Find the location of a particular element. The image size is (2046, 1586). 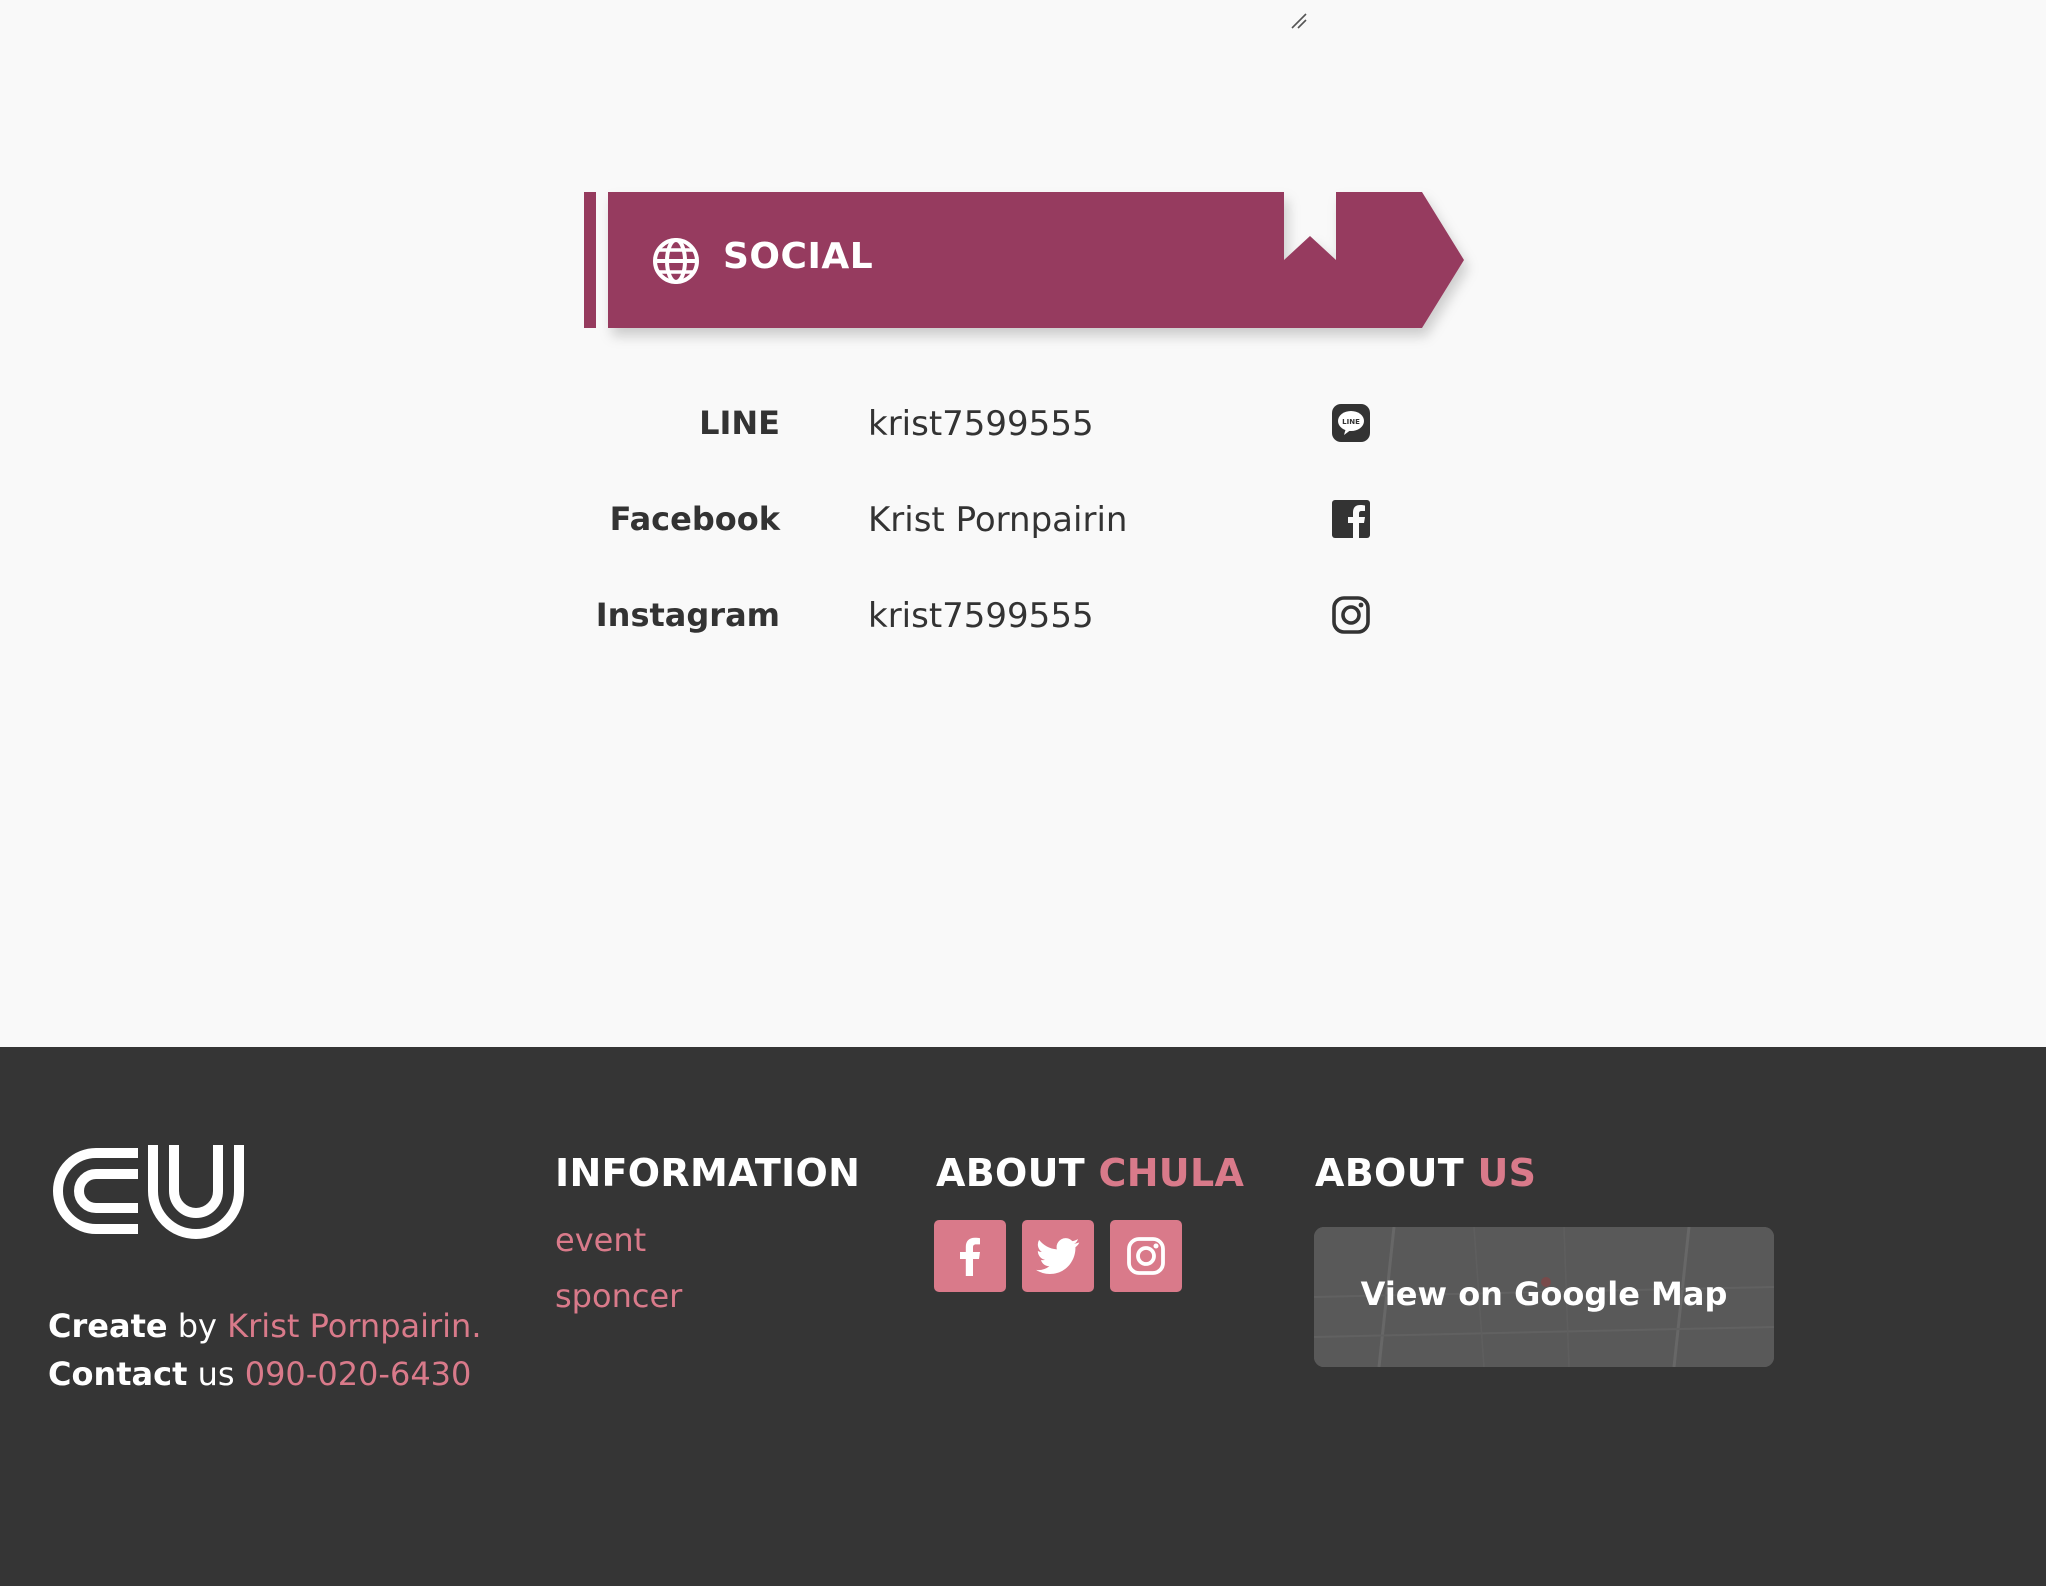

social-row-line: LINE krist7599555 LINE is located at coordinates (990, 422).